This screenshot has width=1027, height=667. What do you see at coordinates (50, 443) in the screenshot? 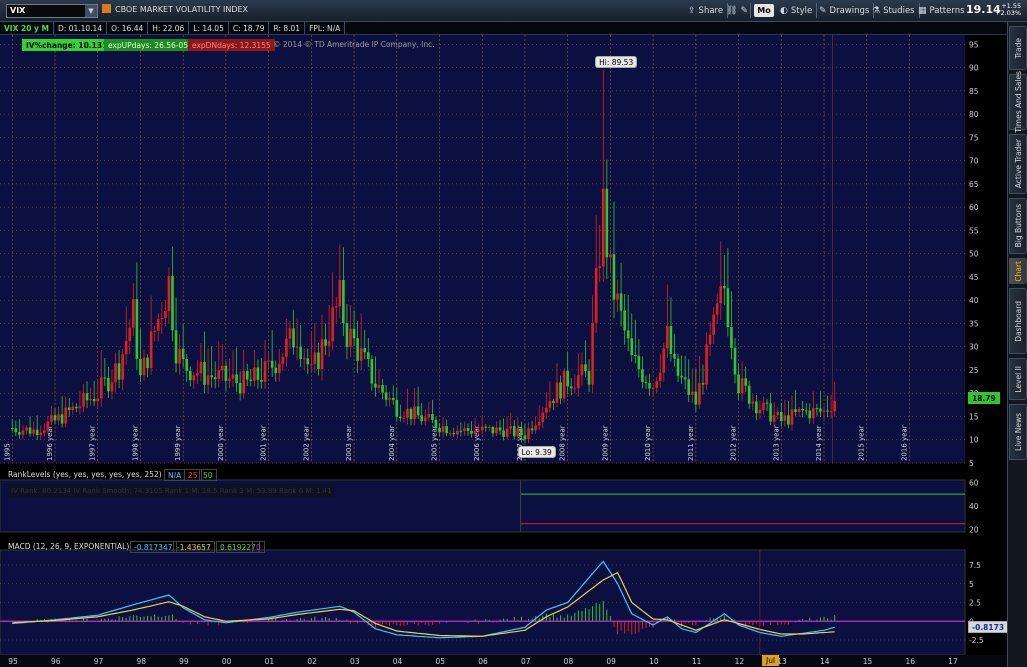
I see `year-label: 1996 year` at bounding box center [50, 443].